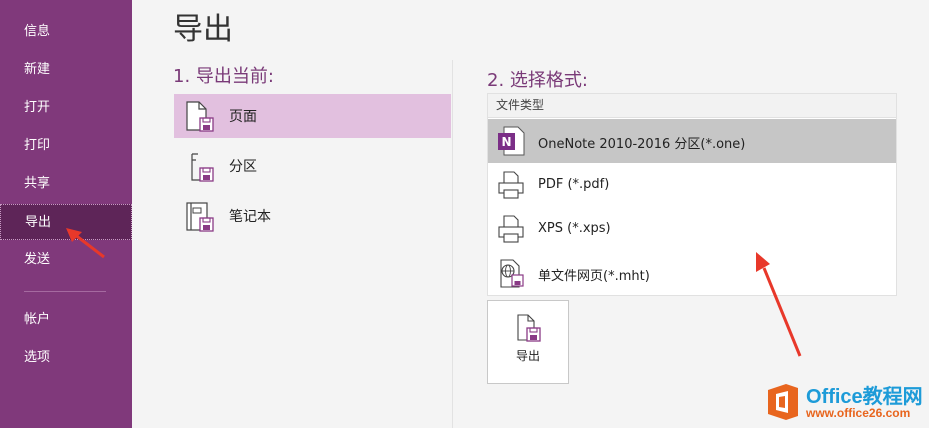  What do you see at coordinates (200, 169) in the screenshot?
I see `section-icon` at bounding box center [200, 169].